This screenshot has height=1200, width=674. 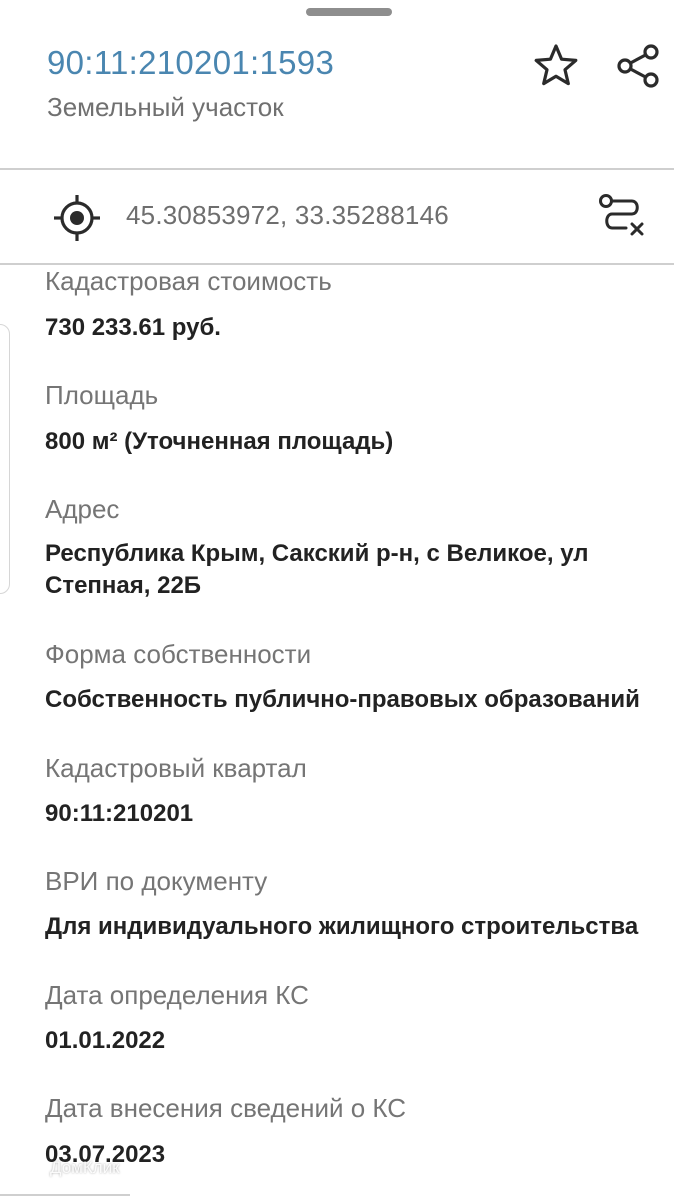 I want to click on field-label-area: Площадь, so click(x=102, y=395).